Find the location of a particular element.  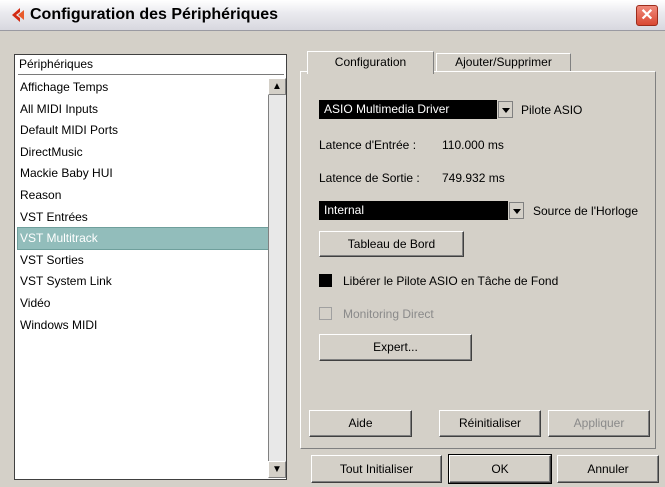

devices-list-header: Périphériques is located at coordinates (56, 64).